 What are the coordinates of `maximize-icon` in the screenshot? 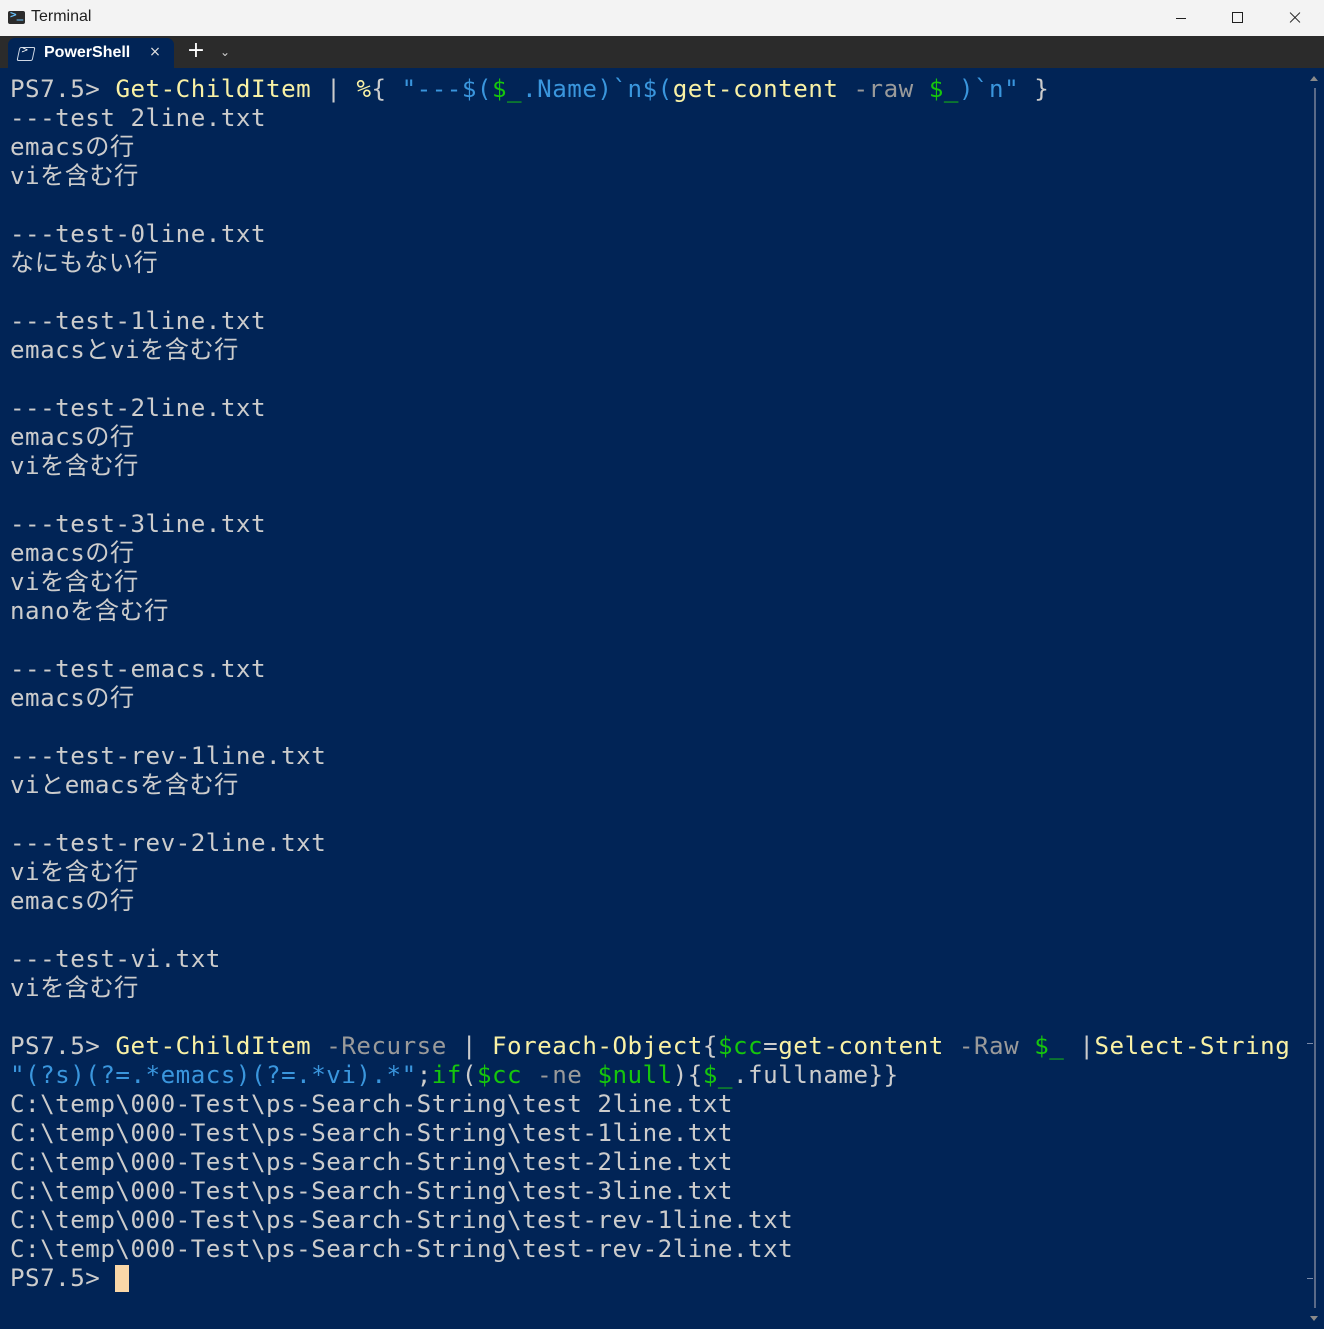 It's located at (1237, 17).